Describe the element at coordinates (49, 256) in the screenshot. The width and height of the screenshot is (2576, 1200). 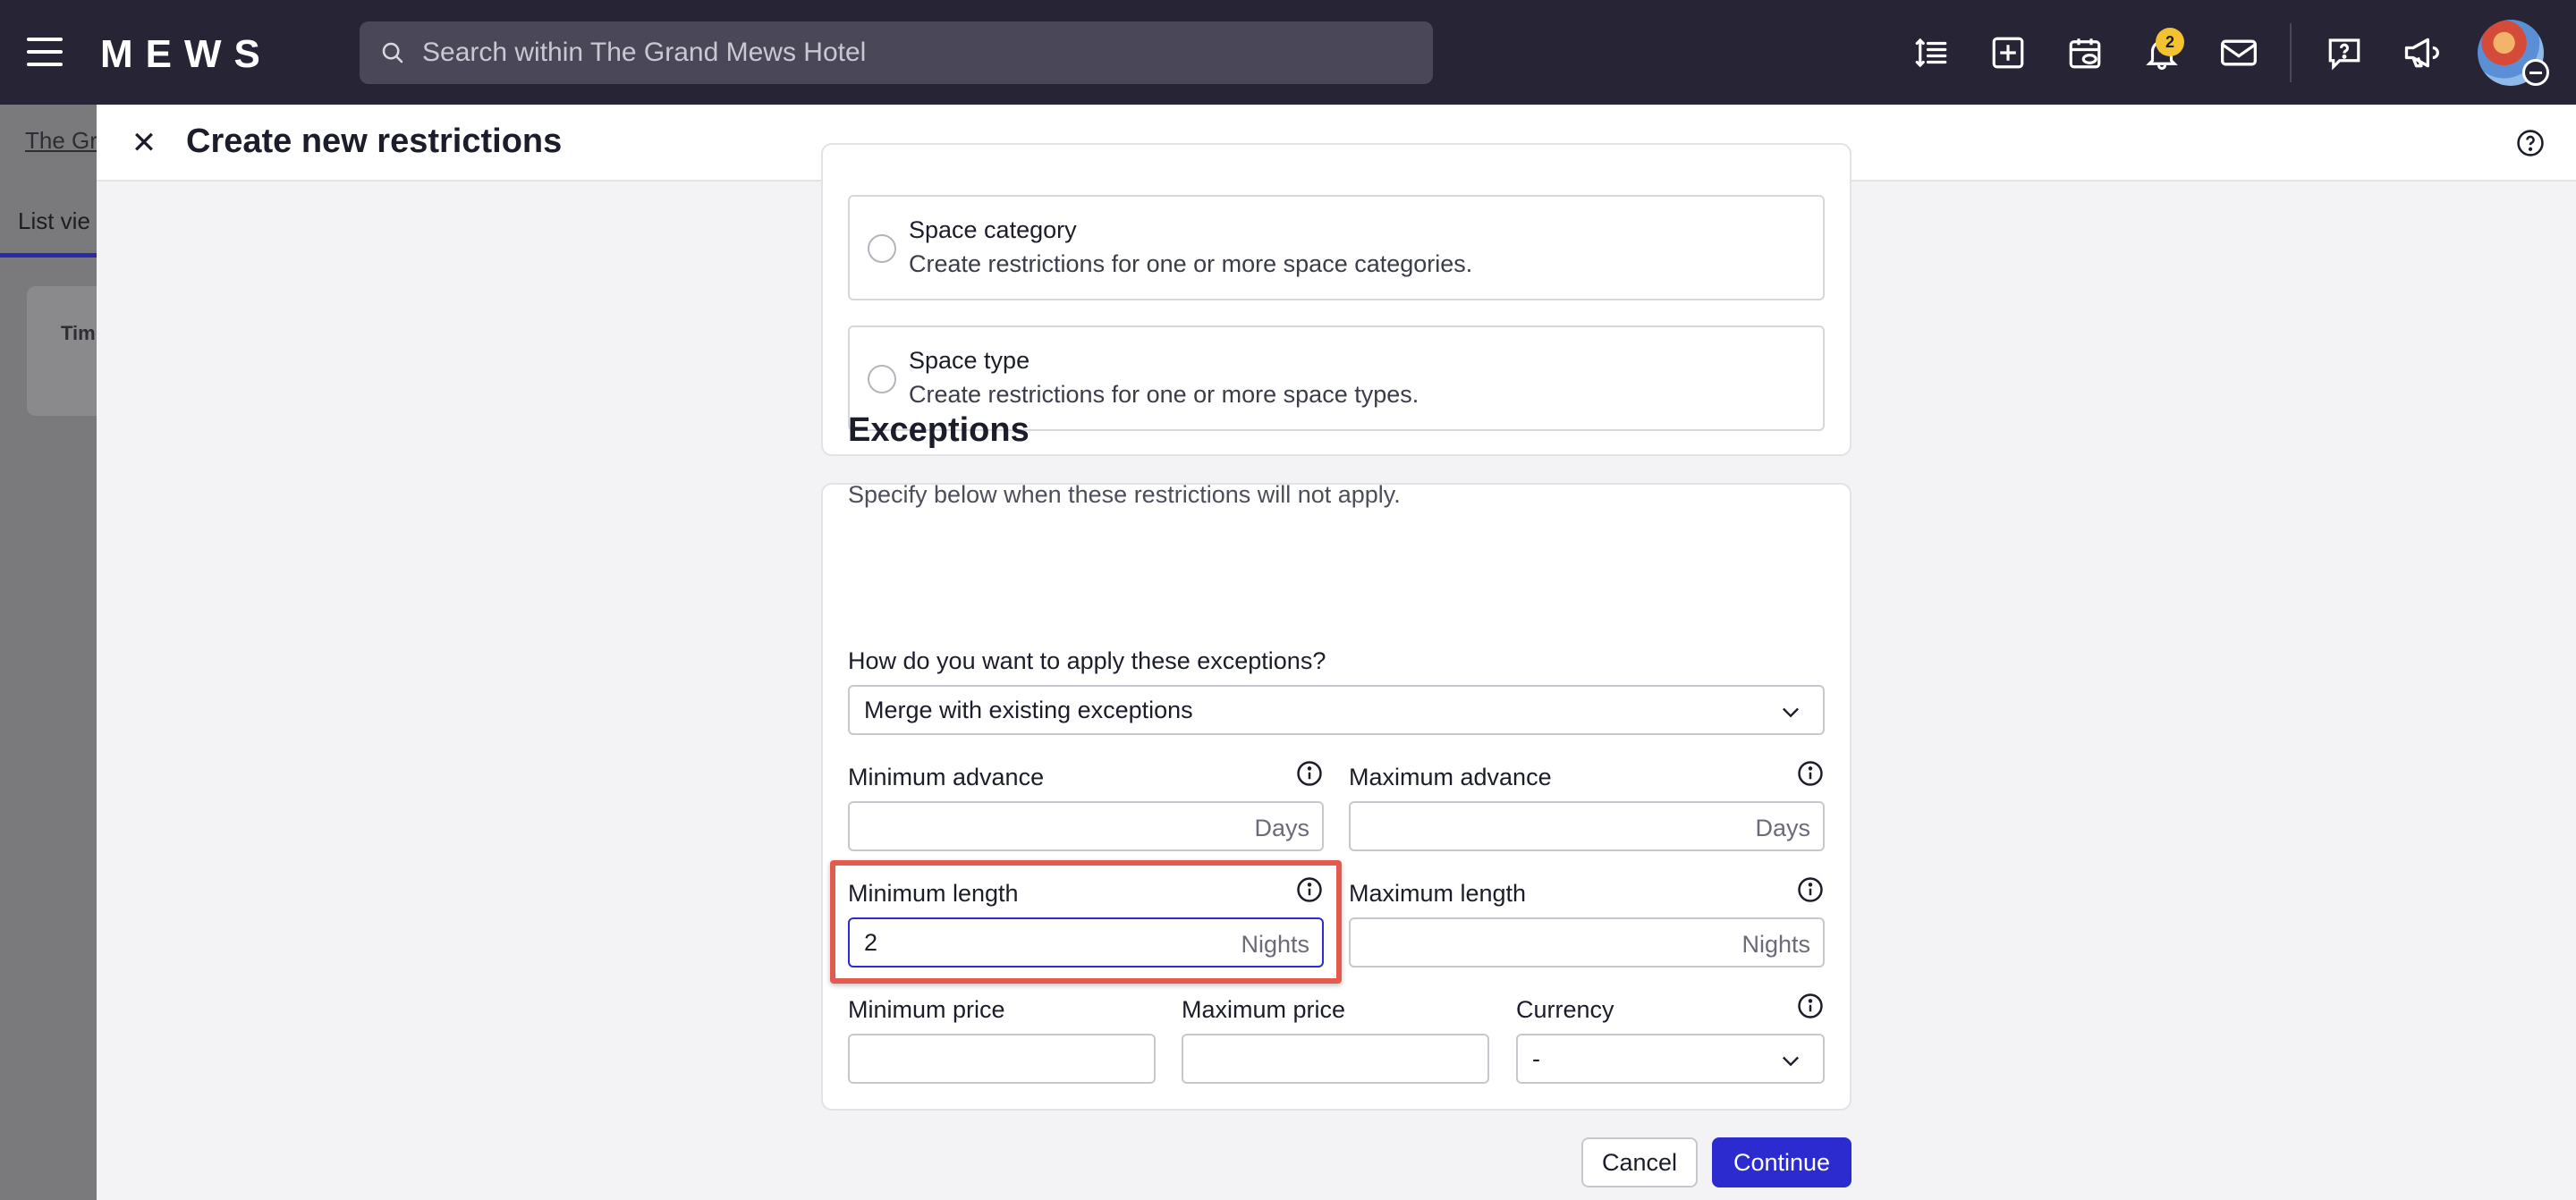
I see `active-tab-indicator` at that location.